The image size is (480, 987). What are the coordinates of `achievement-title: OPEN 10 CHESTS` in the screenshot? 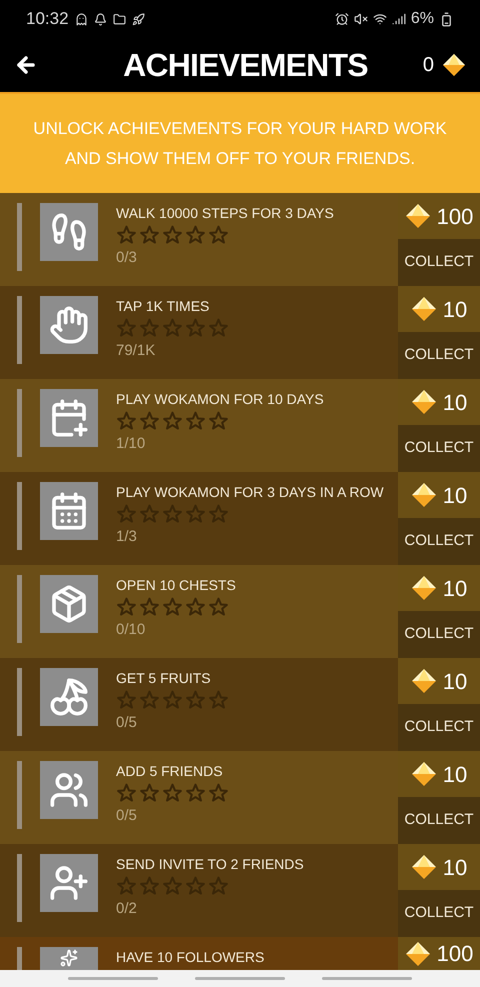 It's located at (176, 585).